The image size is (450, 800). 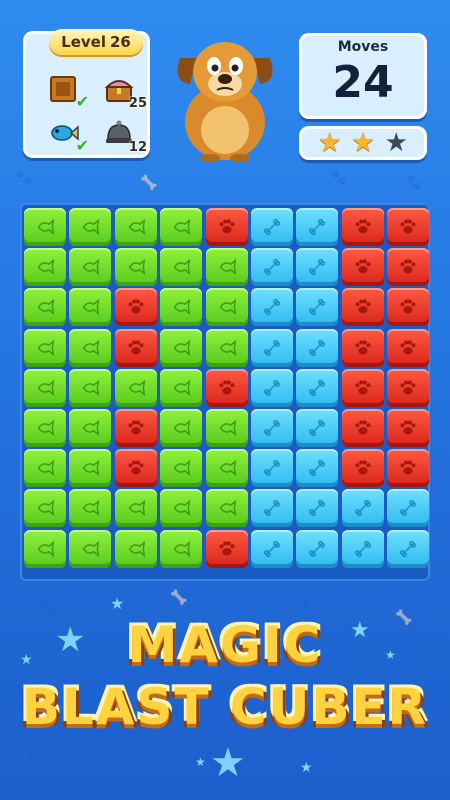 What do you see at coordinates (396, 143) in the screenshot?
I see `star-empty-icon: ★` at bounding box center [396, 143].